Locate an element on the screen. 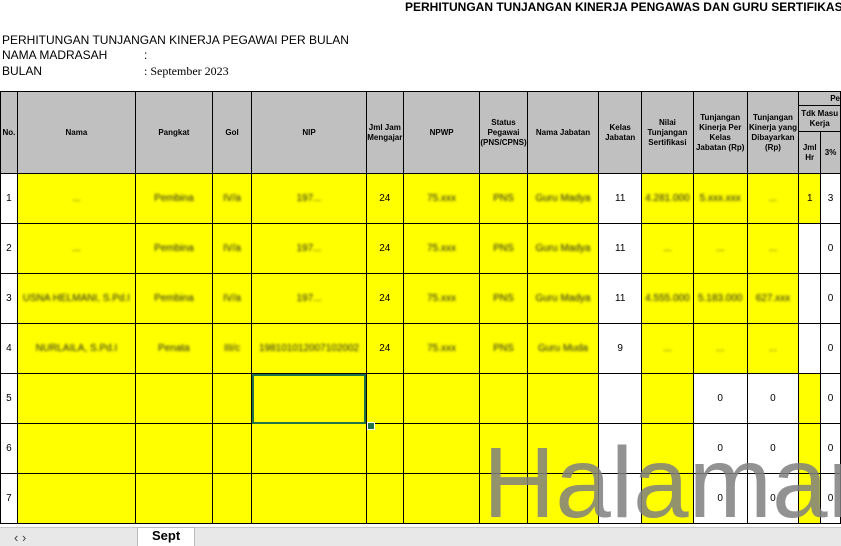  cell-pangkat: Penata is located at coordinates (173, 348).